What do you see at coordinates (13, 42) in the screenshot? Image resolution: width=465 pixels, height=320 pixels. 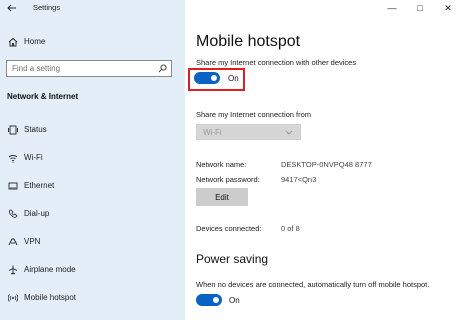 I see `home-icon` at bounding box center [13, 42].